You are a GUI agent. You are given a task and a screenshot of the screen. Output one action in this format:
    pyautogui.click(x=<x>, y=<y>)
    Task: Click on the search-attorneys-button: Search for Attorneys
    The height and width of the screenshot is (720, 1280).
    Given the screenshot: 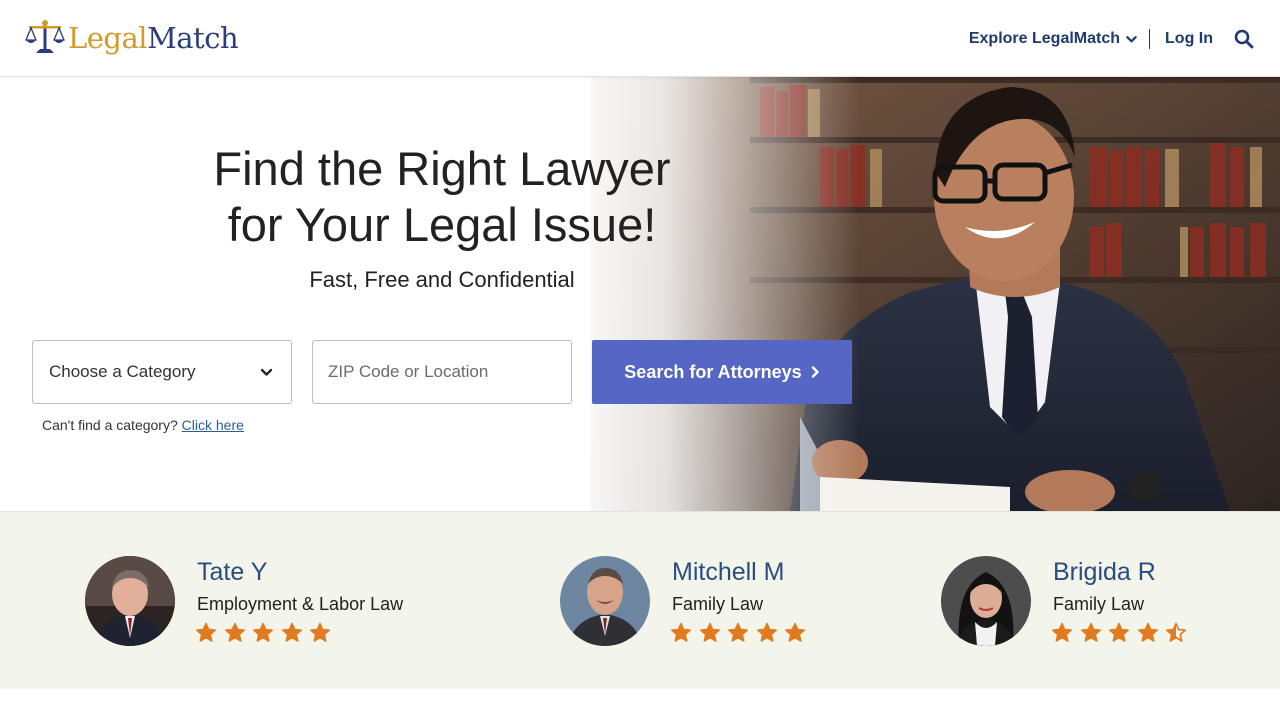 What is the action you would take?
    pyautogui.click(x=722, y=372)
    